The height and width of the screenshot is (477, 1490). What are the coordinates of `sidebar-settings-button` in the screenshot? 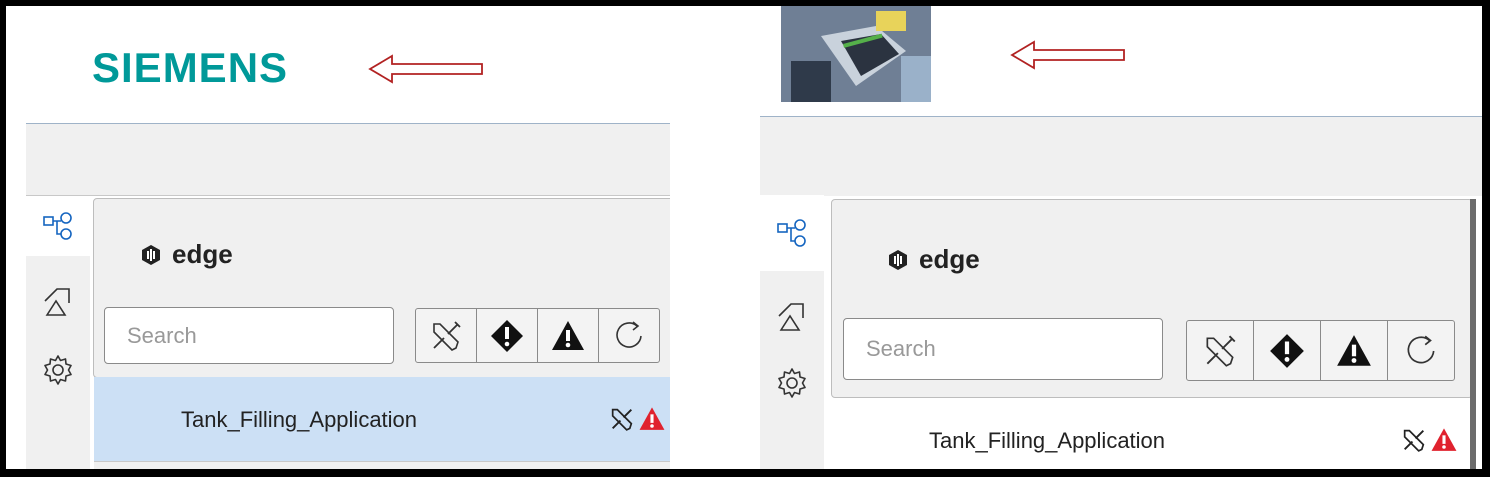 It's located at (58, 370).